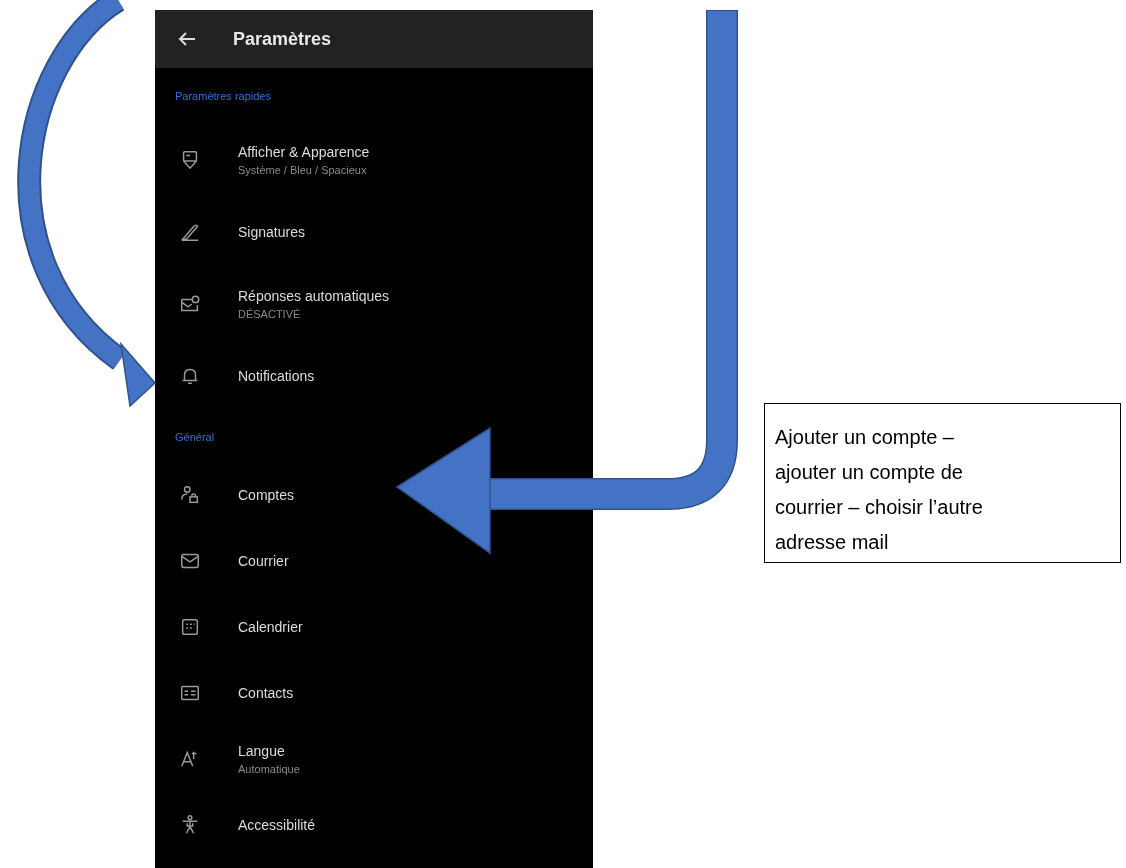 The width and height of the screenshot is (1126, 868). Describe the element at coordinates (233, 627) in the screenshot. I see `settings-item: Calendrier` at that location.